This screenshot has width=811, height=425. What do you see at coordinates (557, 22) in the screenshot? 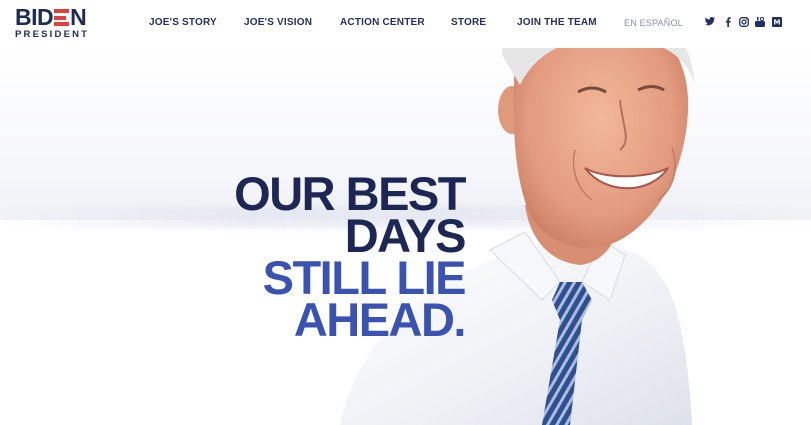
I see `nav-join-the-team: JOIN THE TEAM` at bounding box center [557, 22].